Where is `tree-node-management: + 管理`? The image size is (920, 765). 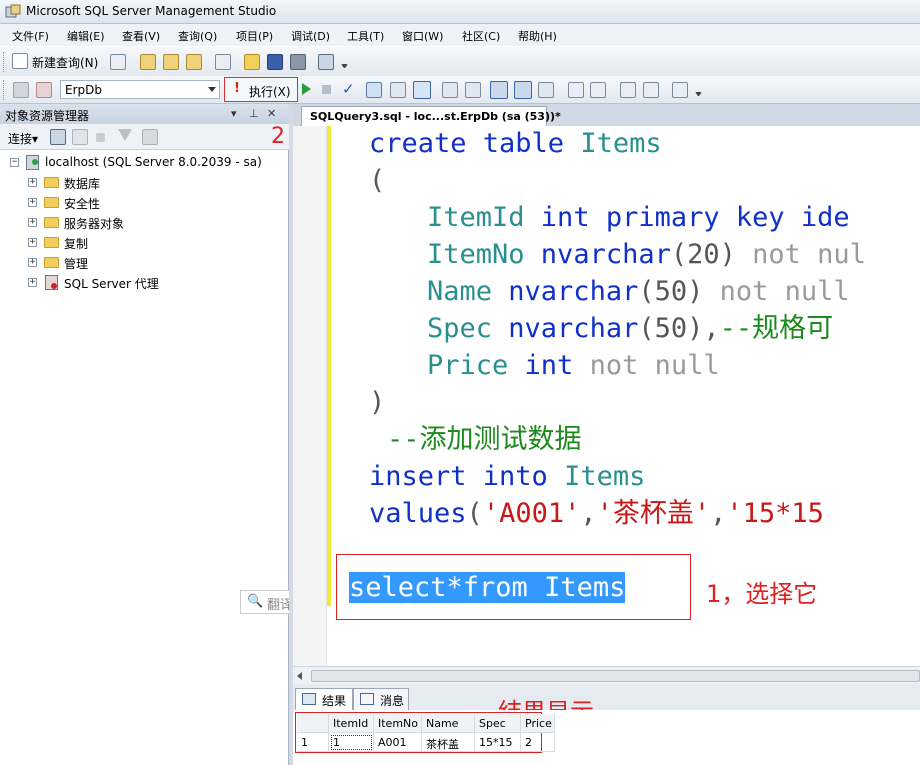
tree-node-management: + 管理 is located at coordinates (144, 262).